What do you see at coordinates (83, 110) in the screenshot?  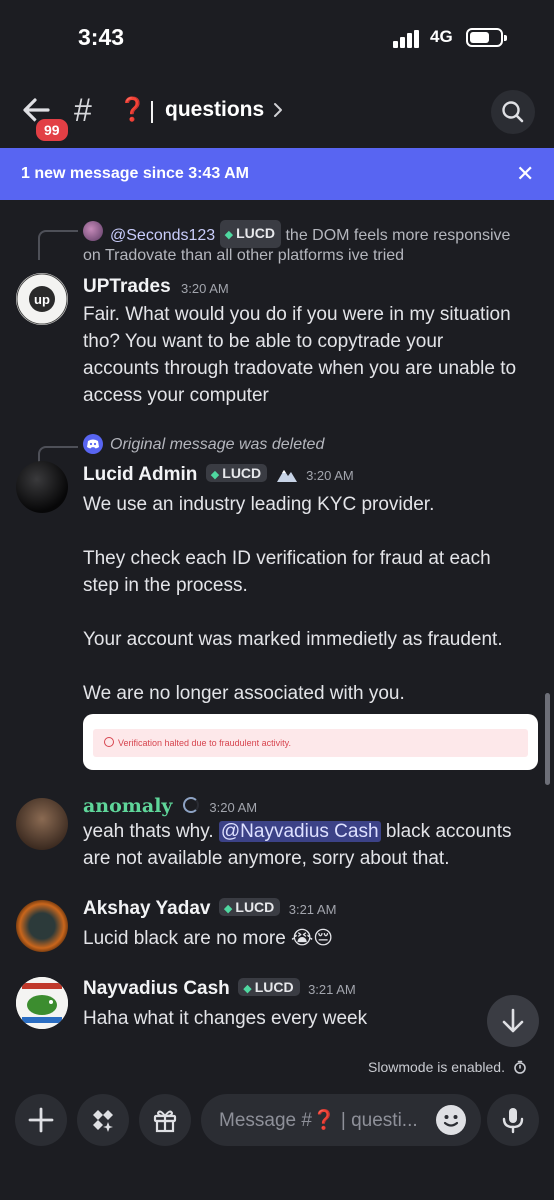 I see `channel-hash-icon: #` at bounding box center [83, 110].